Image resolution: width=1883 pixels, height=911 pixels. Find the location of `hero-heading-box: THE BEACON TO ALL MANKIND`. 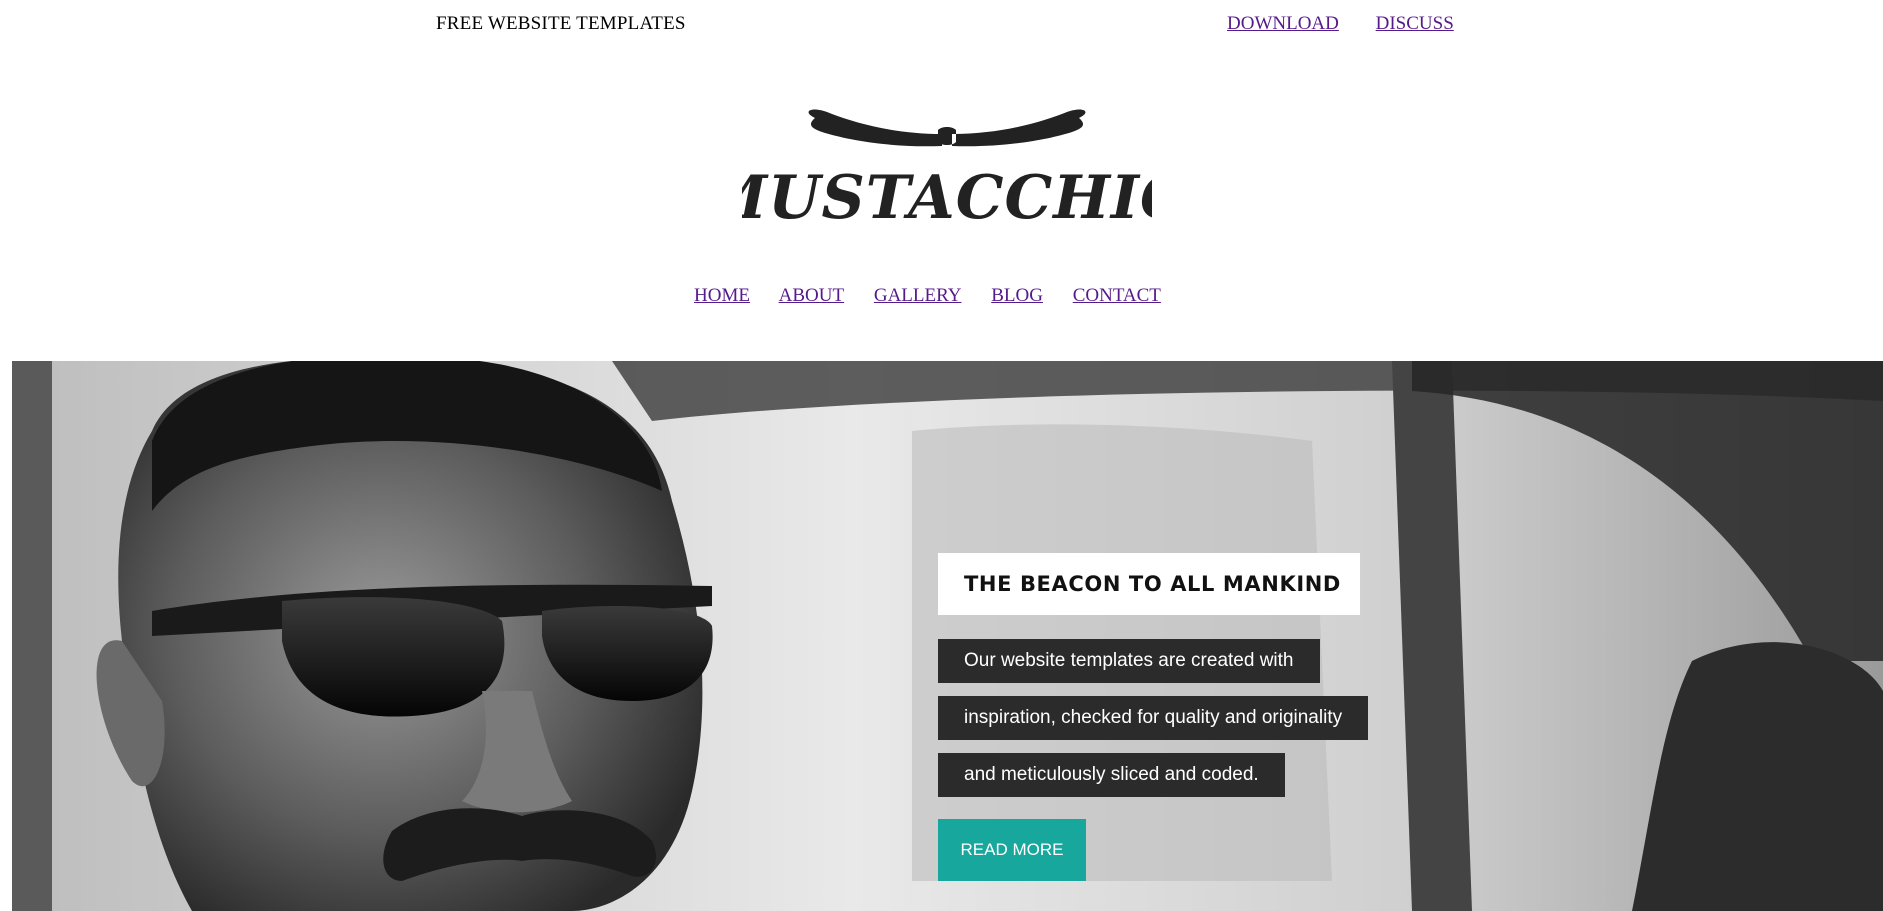

hero-heading-box: THE BEACON TO ALL MANKIND is located at coordinates (1149, 584).